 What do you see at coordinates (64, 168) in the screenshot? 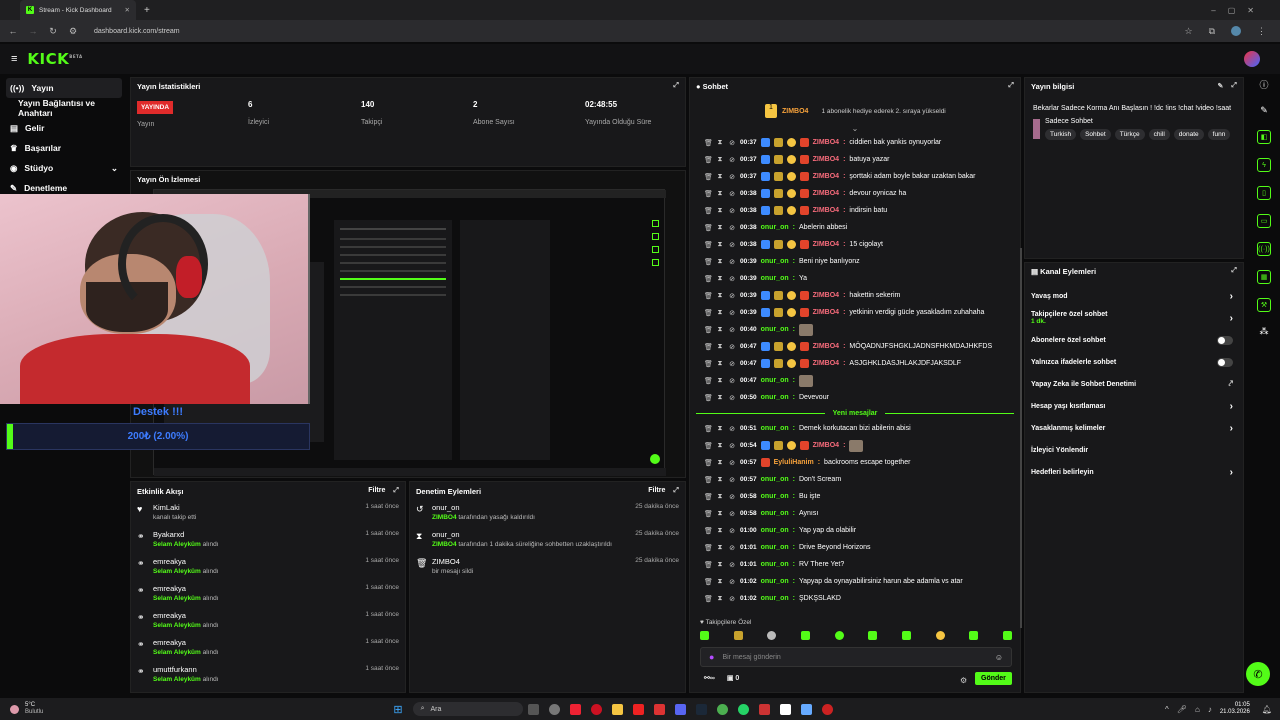
I see `sidebar-item-studyo: ◉ Stüdyo ⌄` at bounding box center [64, 168].